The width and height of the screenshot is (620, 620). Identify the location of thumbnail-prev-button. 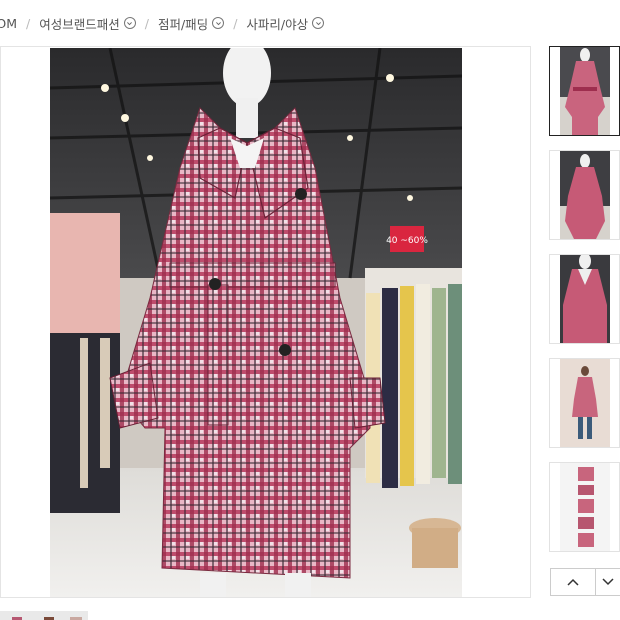
(573, 582).